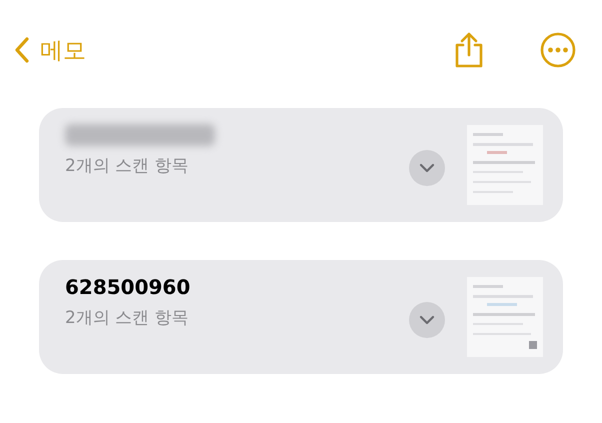  Describe the element at coordinates (128, 287) in the screenshot. I see `note-title: 628500960` at that location.